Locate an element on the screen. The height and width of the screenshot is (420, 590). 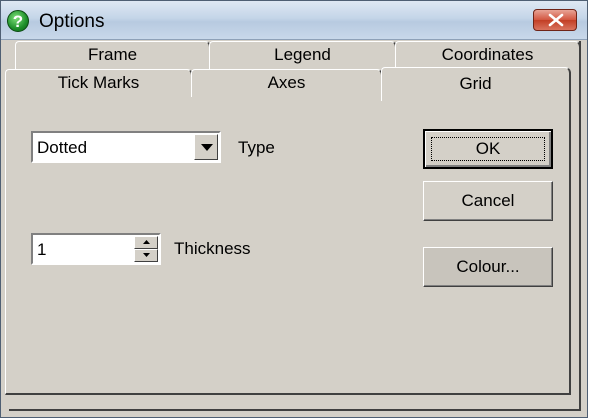
thickness-value: 1 is located at coordinates (42, 249).